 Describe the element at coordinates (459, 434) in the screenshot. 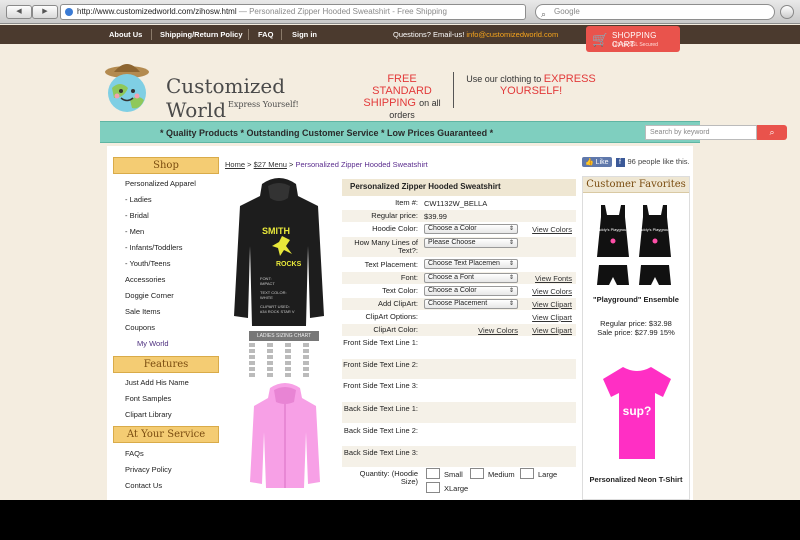

I see `back-text-line-2-row: Back Side Text Line 2:` at that location.